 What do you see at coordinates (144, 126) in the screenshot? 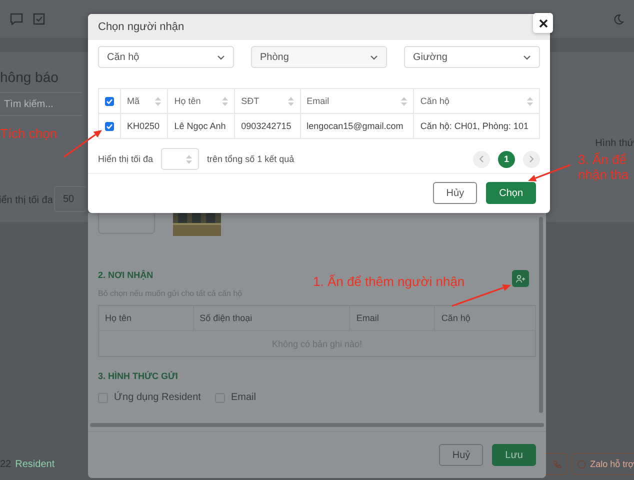
I see `table-cell: KH0250` at bounding box center [144, 126].